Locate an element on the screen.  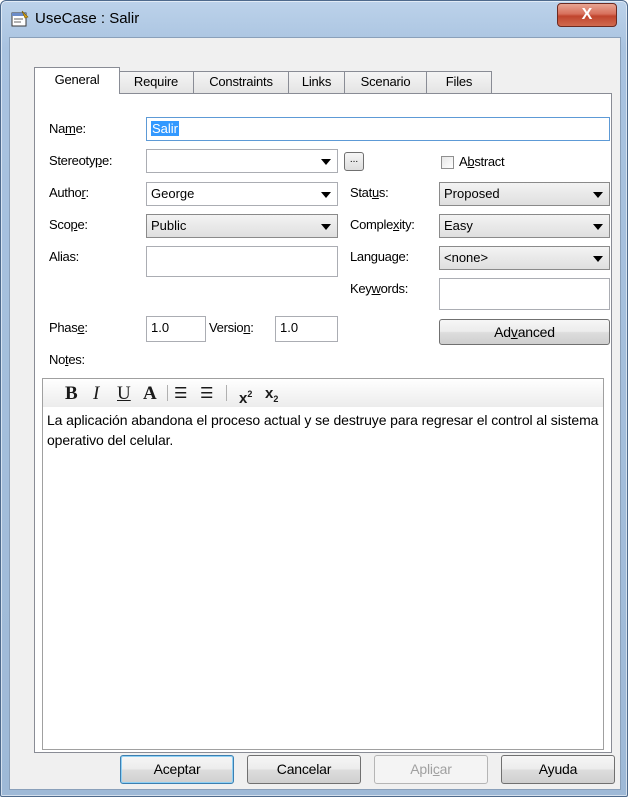
phase-value: 1.0 is located at coordinates (160, 327).